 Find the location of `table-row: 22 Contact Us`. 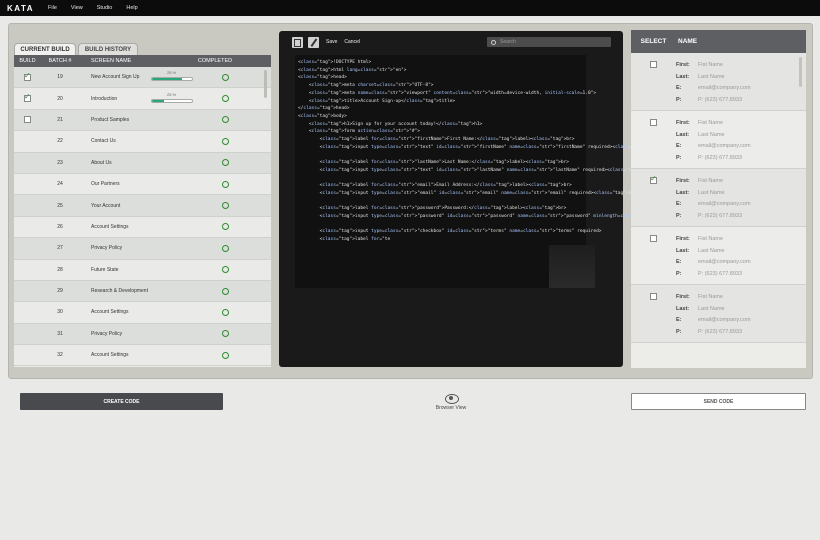

table-row: 22 Contact Us is located at coordinates (142, 142).